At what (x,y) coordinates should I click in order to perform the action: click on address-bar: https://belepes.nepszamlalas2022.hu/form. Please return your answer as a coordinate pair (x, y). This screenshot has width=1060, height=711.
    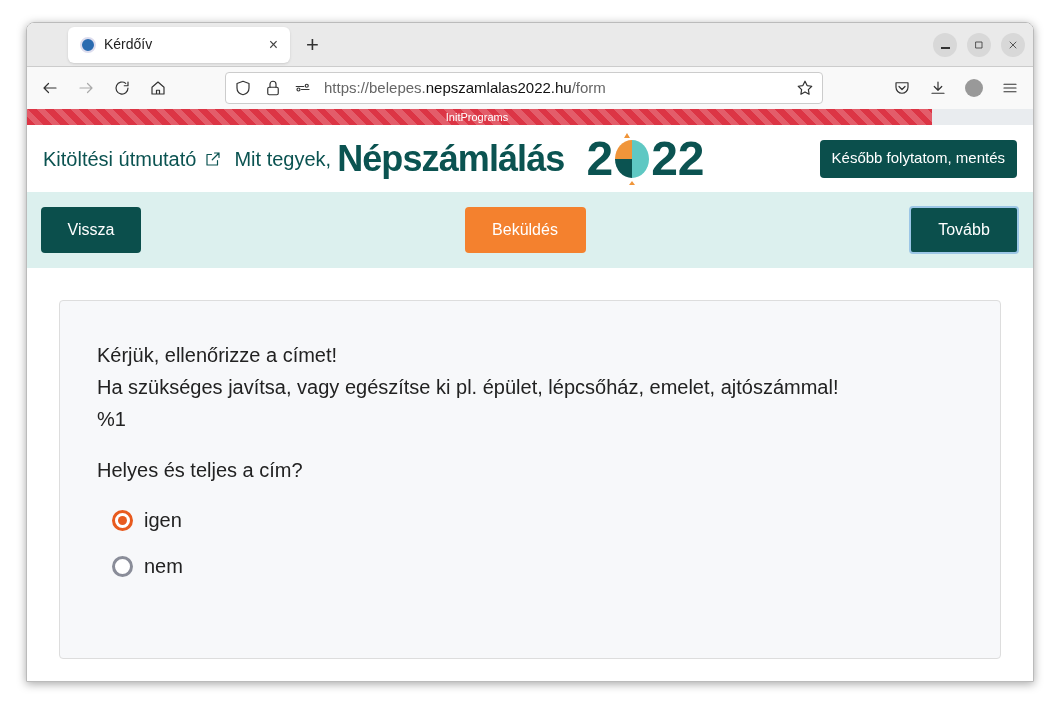
    Looking at the image, I should click on (524, 88).